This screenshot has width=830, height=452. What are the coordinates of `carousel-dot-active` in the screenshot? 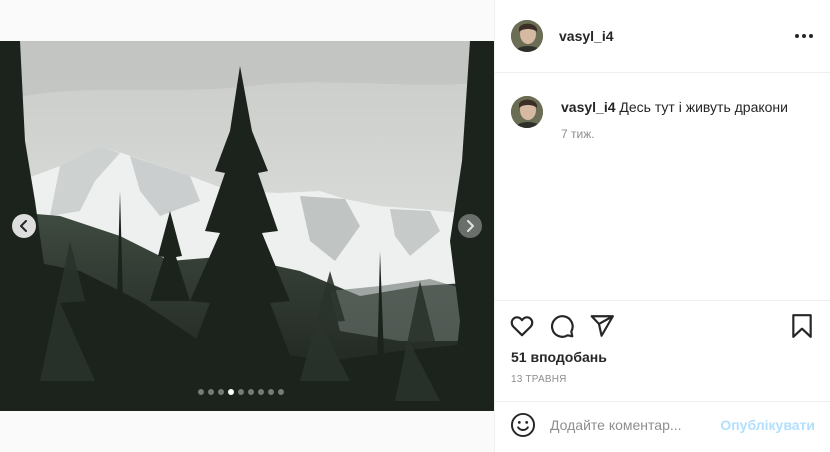 It's located at (231, 392).